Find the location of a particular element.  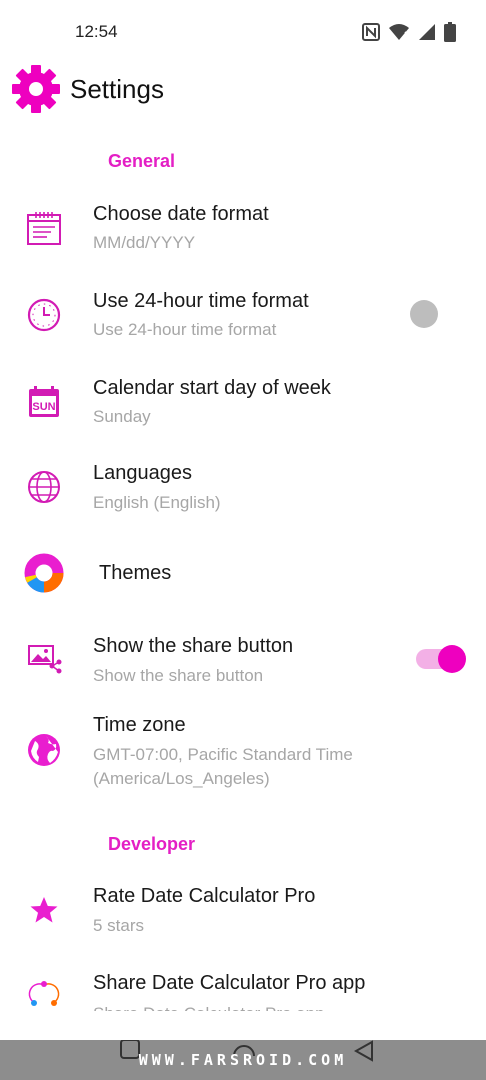

setting-subtitle-line1: GMT-07:00, Pacific Standard Time is located at coordinates (223, 754).